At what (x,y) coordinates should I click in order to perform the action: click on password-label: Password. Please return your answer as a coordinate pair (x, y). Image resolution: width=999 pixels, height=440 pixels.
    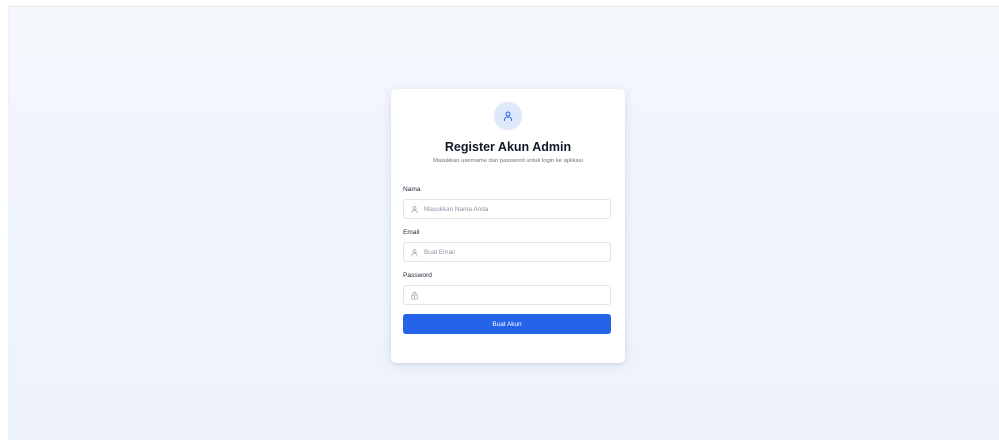
    Looking at the image, I should click on (417, 275).